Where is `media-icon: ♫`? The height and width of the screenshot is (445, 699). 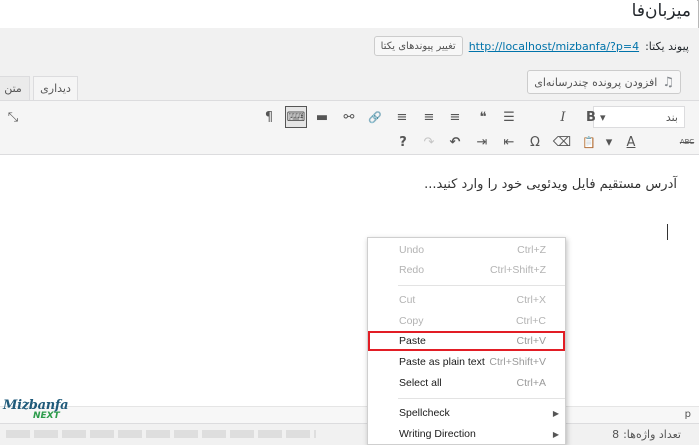 media-icon: ♫ is located at coordinates (668, 82).